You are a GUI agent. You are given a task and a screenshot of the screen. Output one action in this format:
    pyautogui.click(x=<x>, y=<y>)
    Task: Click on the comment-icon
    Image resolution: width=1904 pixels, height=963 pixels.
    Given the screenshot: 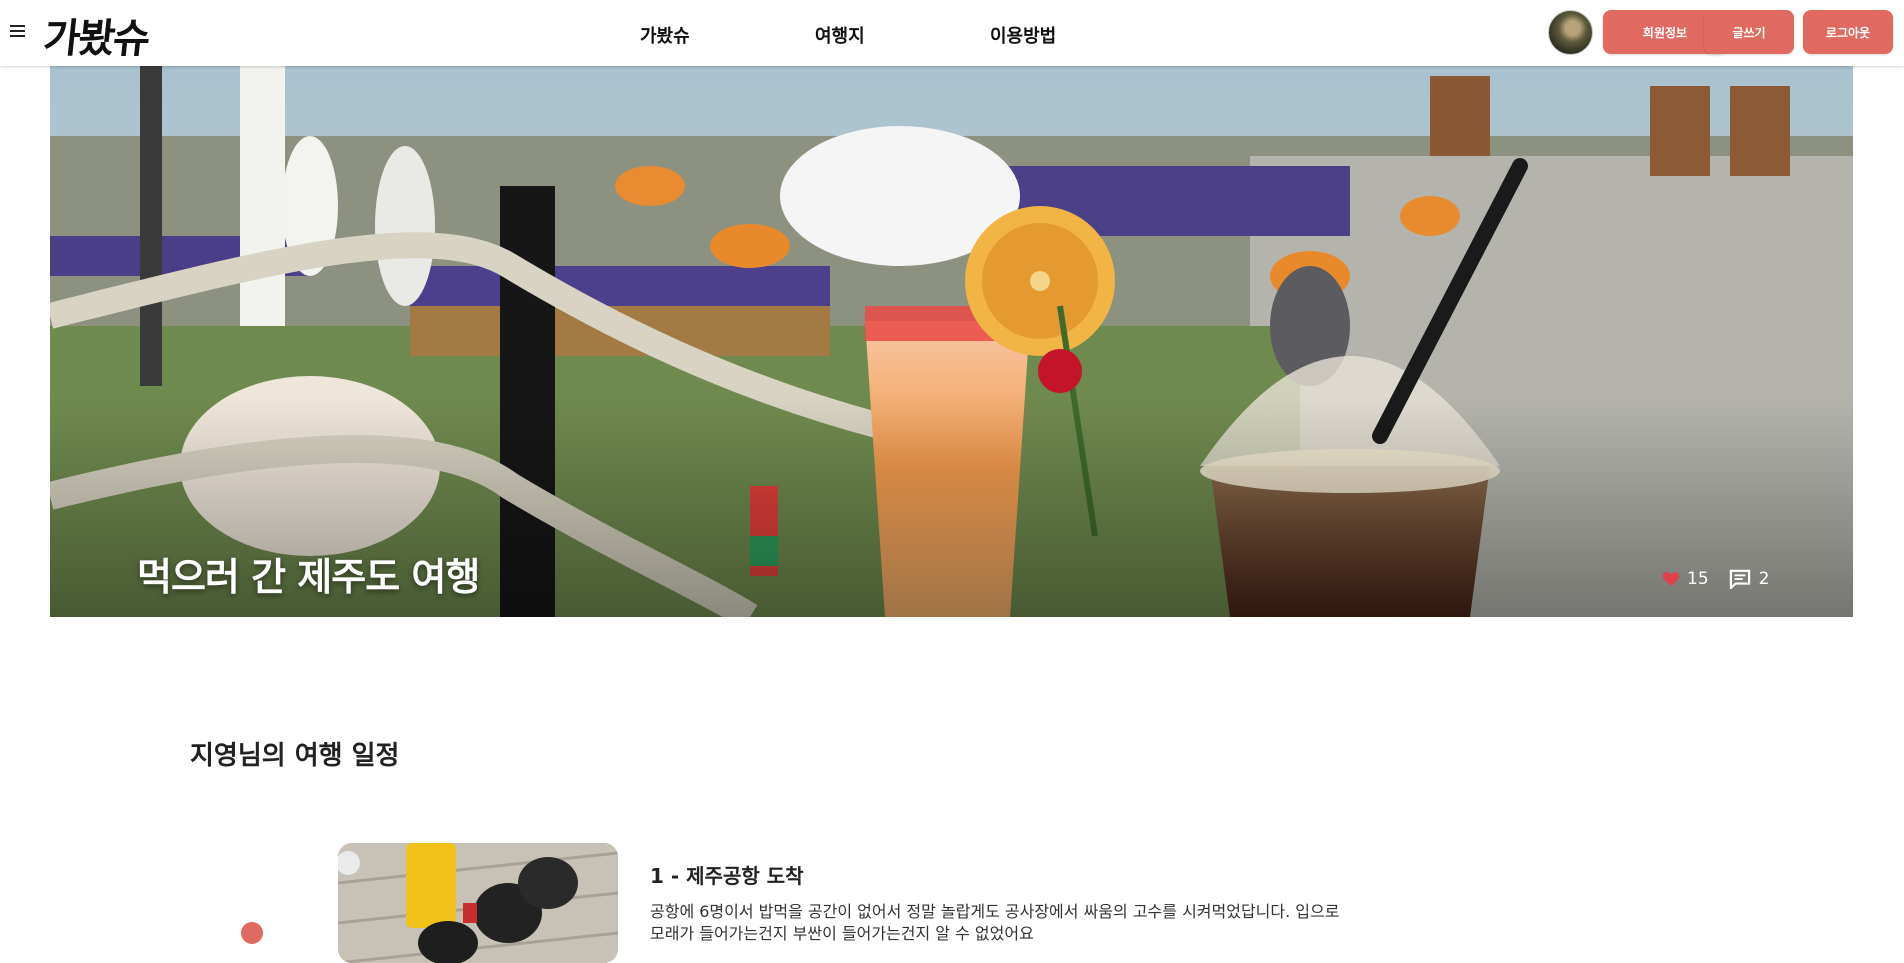 What is the action you would take?
    pyautogui.click(x=1740, y=579)
    